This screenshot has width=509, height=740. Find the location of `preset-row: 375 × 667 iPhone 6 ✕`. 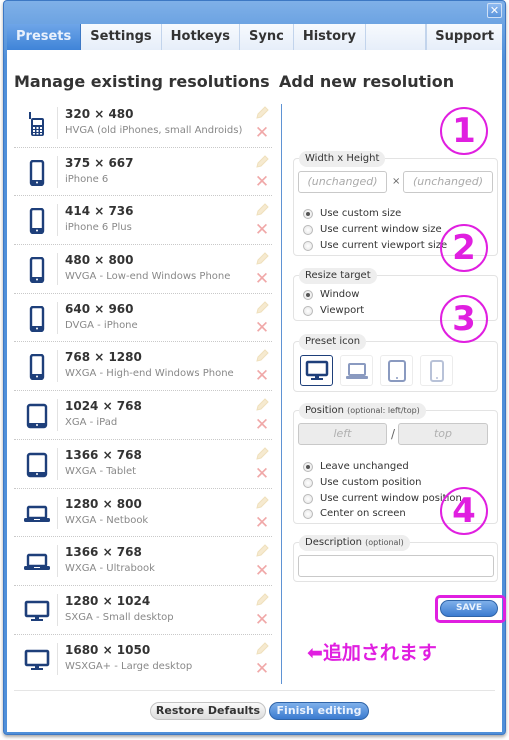

preset-row: 375 × 667 iPhone 6 ✕ is located at coordinates (143, 172).